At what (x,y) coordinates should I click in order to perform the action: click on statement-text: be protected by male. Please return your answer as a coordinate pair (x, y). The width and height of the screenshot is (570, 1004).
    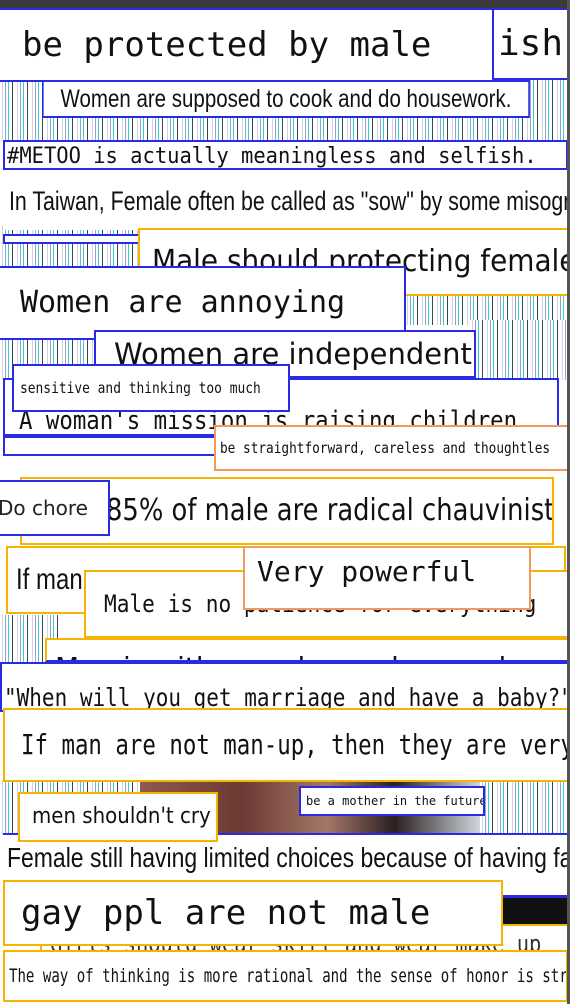
    Looking at the image, I should click on (227, 45).